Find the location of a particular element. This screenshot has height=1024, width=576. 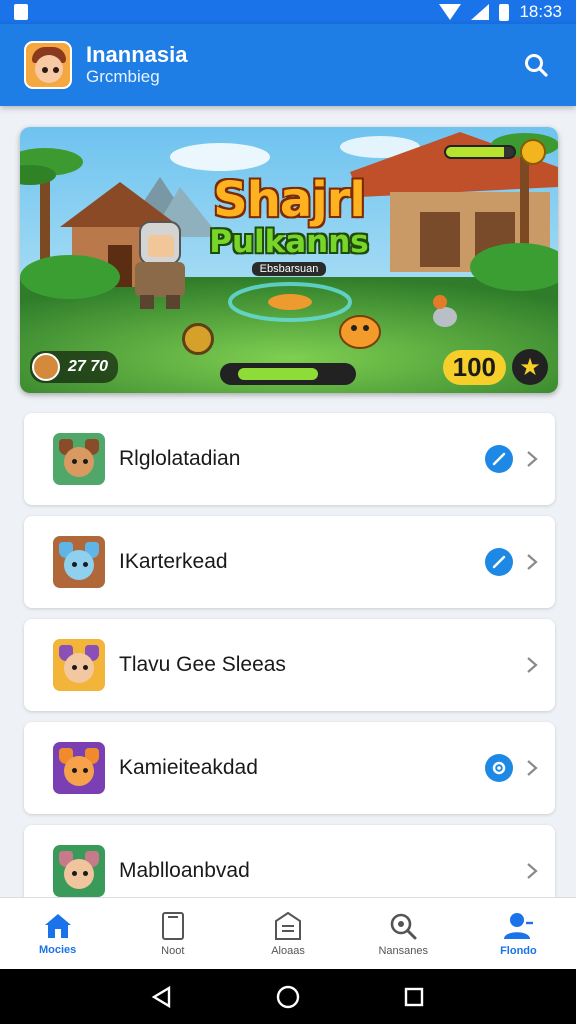

app-titles: Inannasia Grcmbieg is located at coordinates (136, 65).